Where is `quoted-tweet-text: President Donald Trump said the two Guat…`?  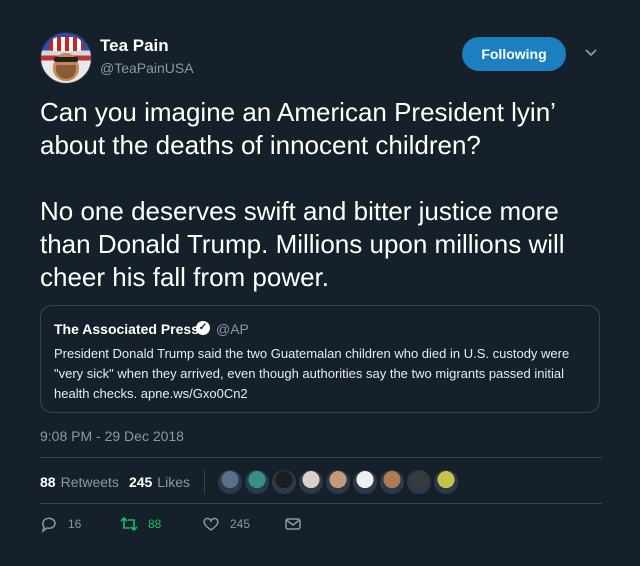 quoted-tweet-text: President Donald Trump said the two Guat… is located at coordinates (312, 373).